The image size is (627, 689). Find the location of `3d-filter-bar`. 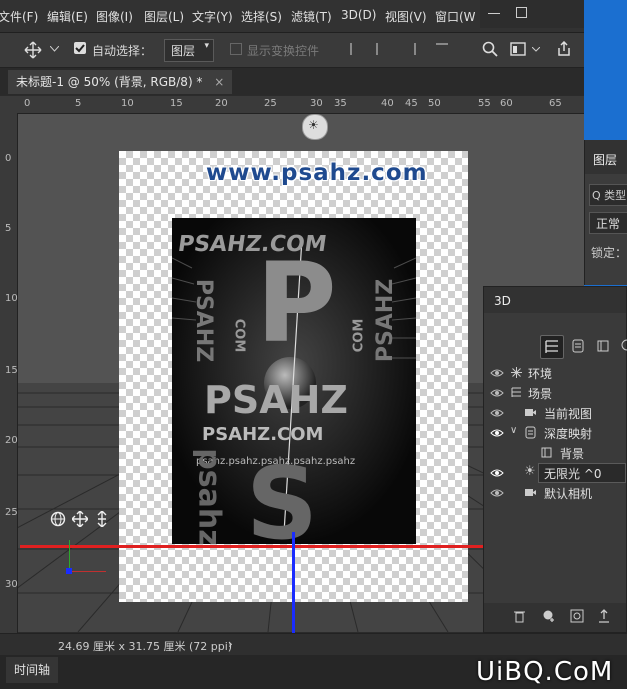

3d-filter-bar is located at coordinates (555, 347).